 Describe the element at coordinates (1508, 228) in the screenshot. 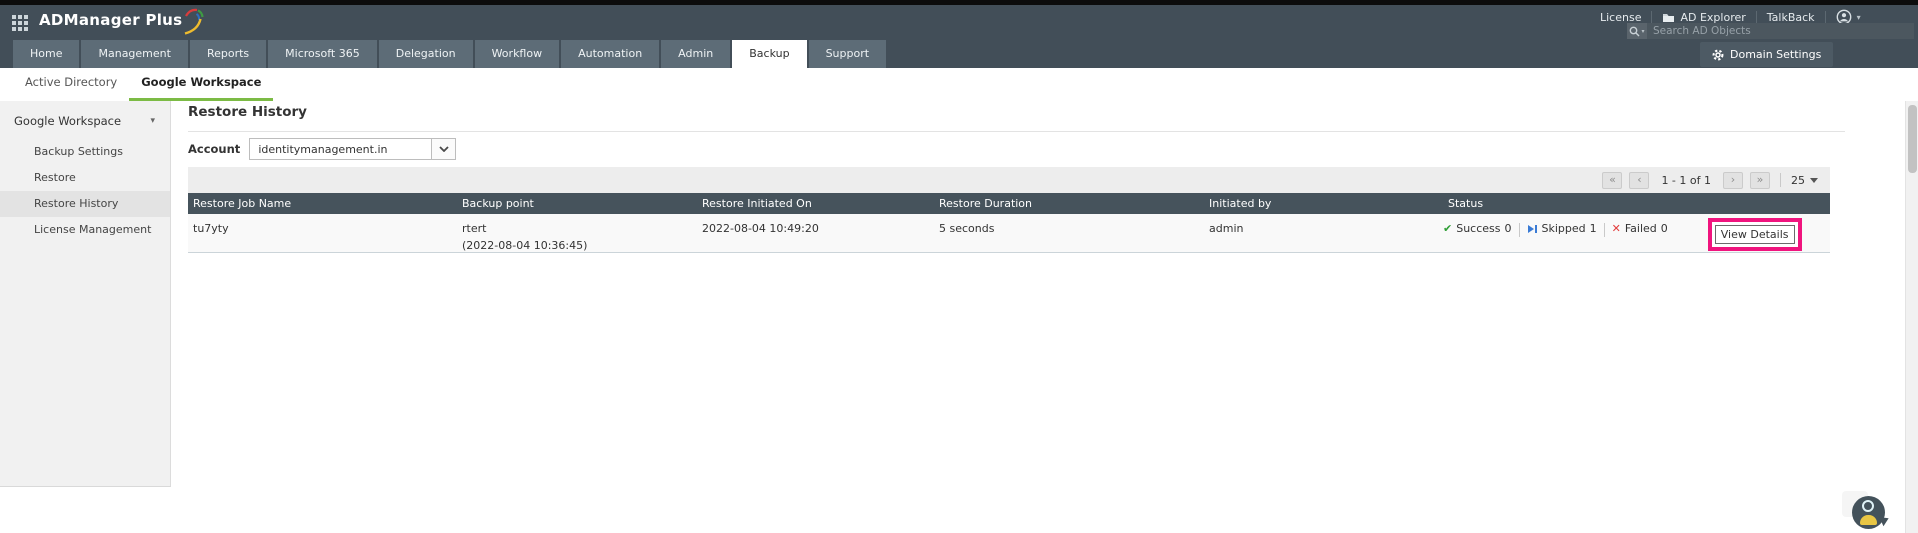

I see `status-success-count: 0` at that location.